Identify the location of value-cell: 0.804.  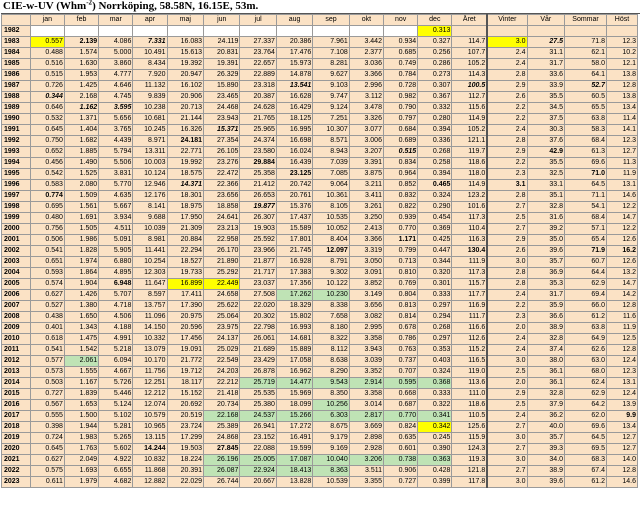
(400, 295).